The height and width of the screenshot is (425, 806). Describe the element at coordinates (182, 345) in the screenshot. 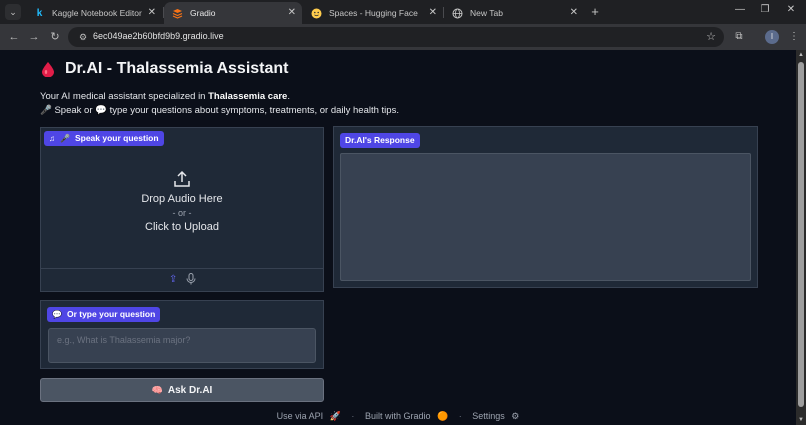

I see `question-input` at that location.